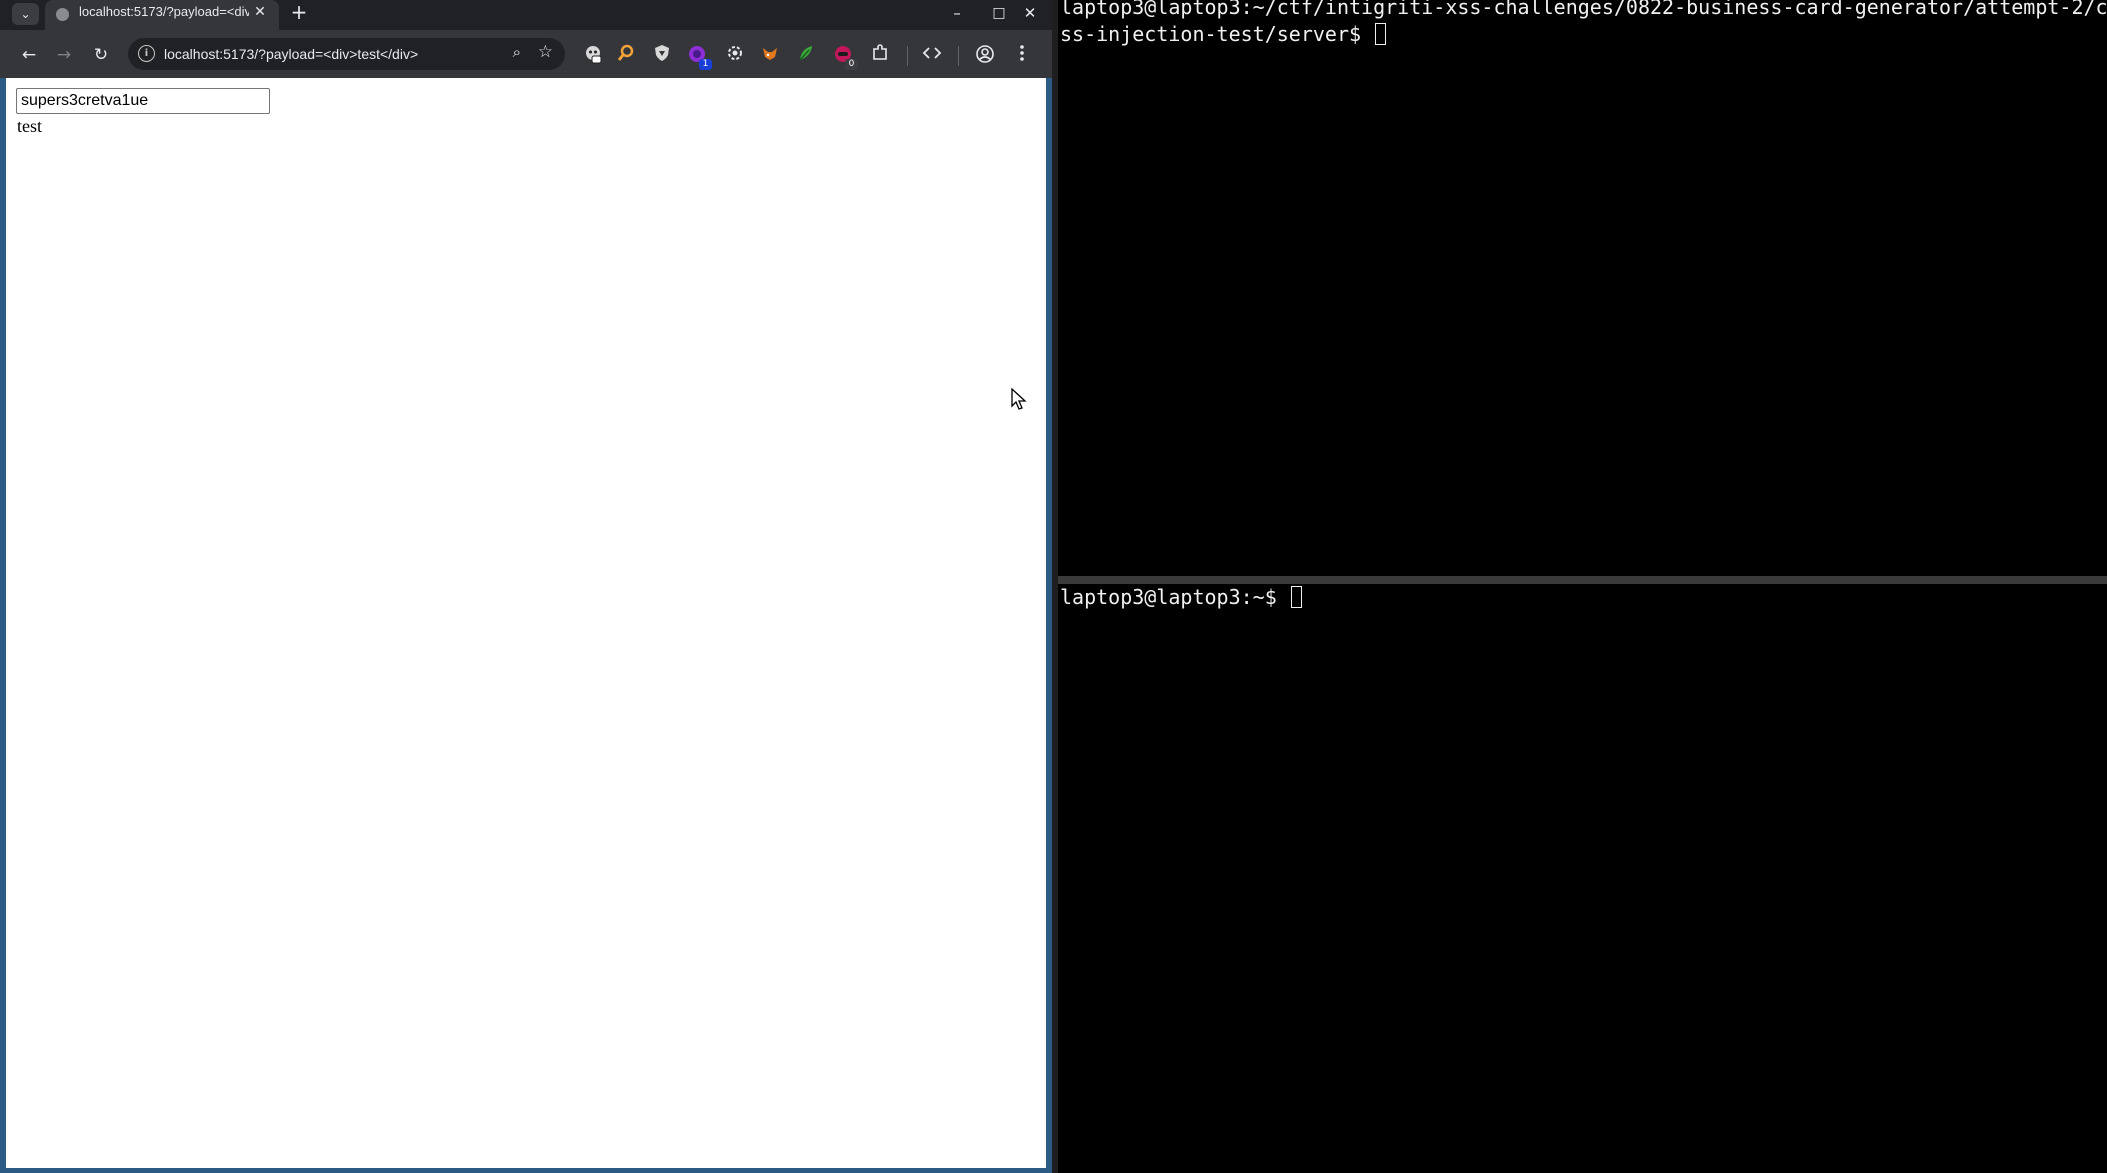 The height and width of the screenshot is (1173, 2107). I want to click on tab-title: localhost:5173/?payload=<div>test</div>, so click(164, 11).